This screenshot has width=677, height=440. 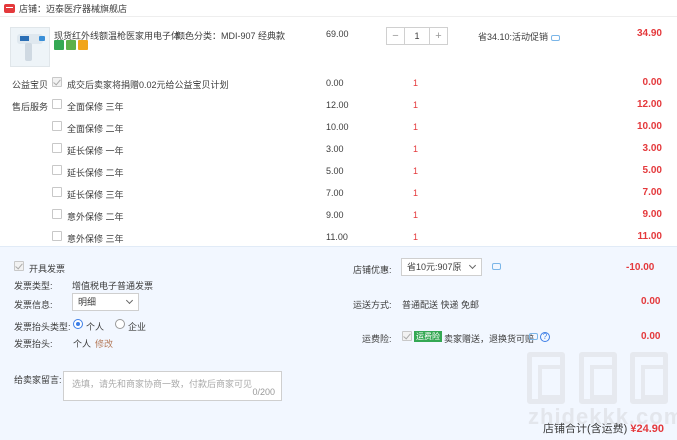 I want to click on thermometer-tip, so click(x=42, y=38).